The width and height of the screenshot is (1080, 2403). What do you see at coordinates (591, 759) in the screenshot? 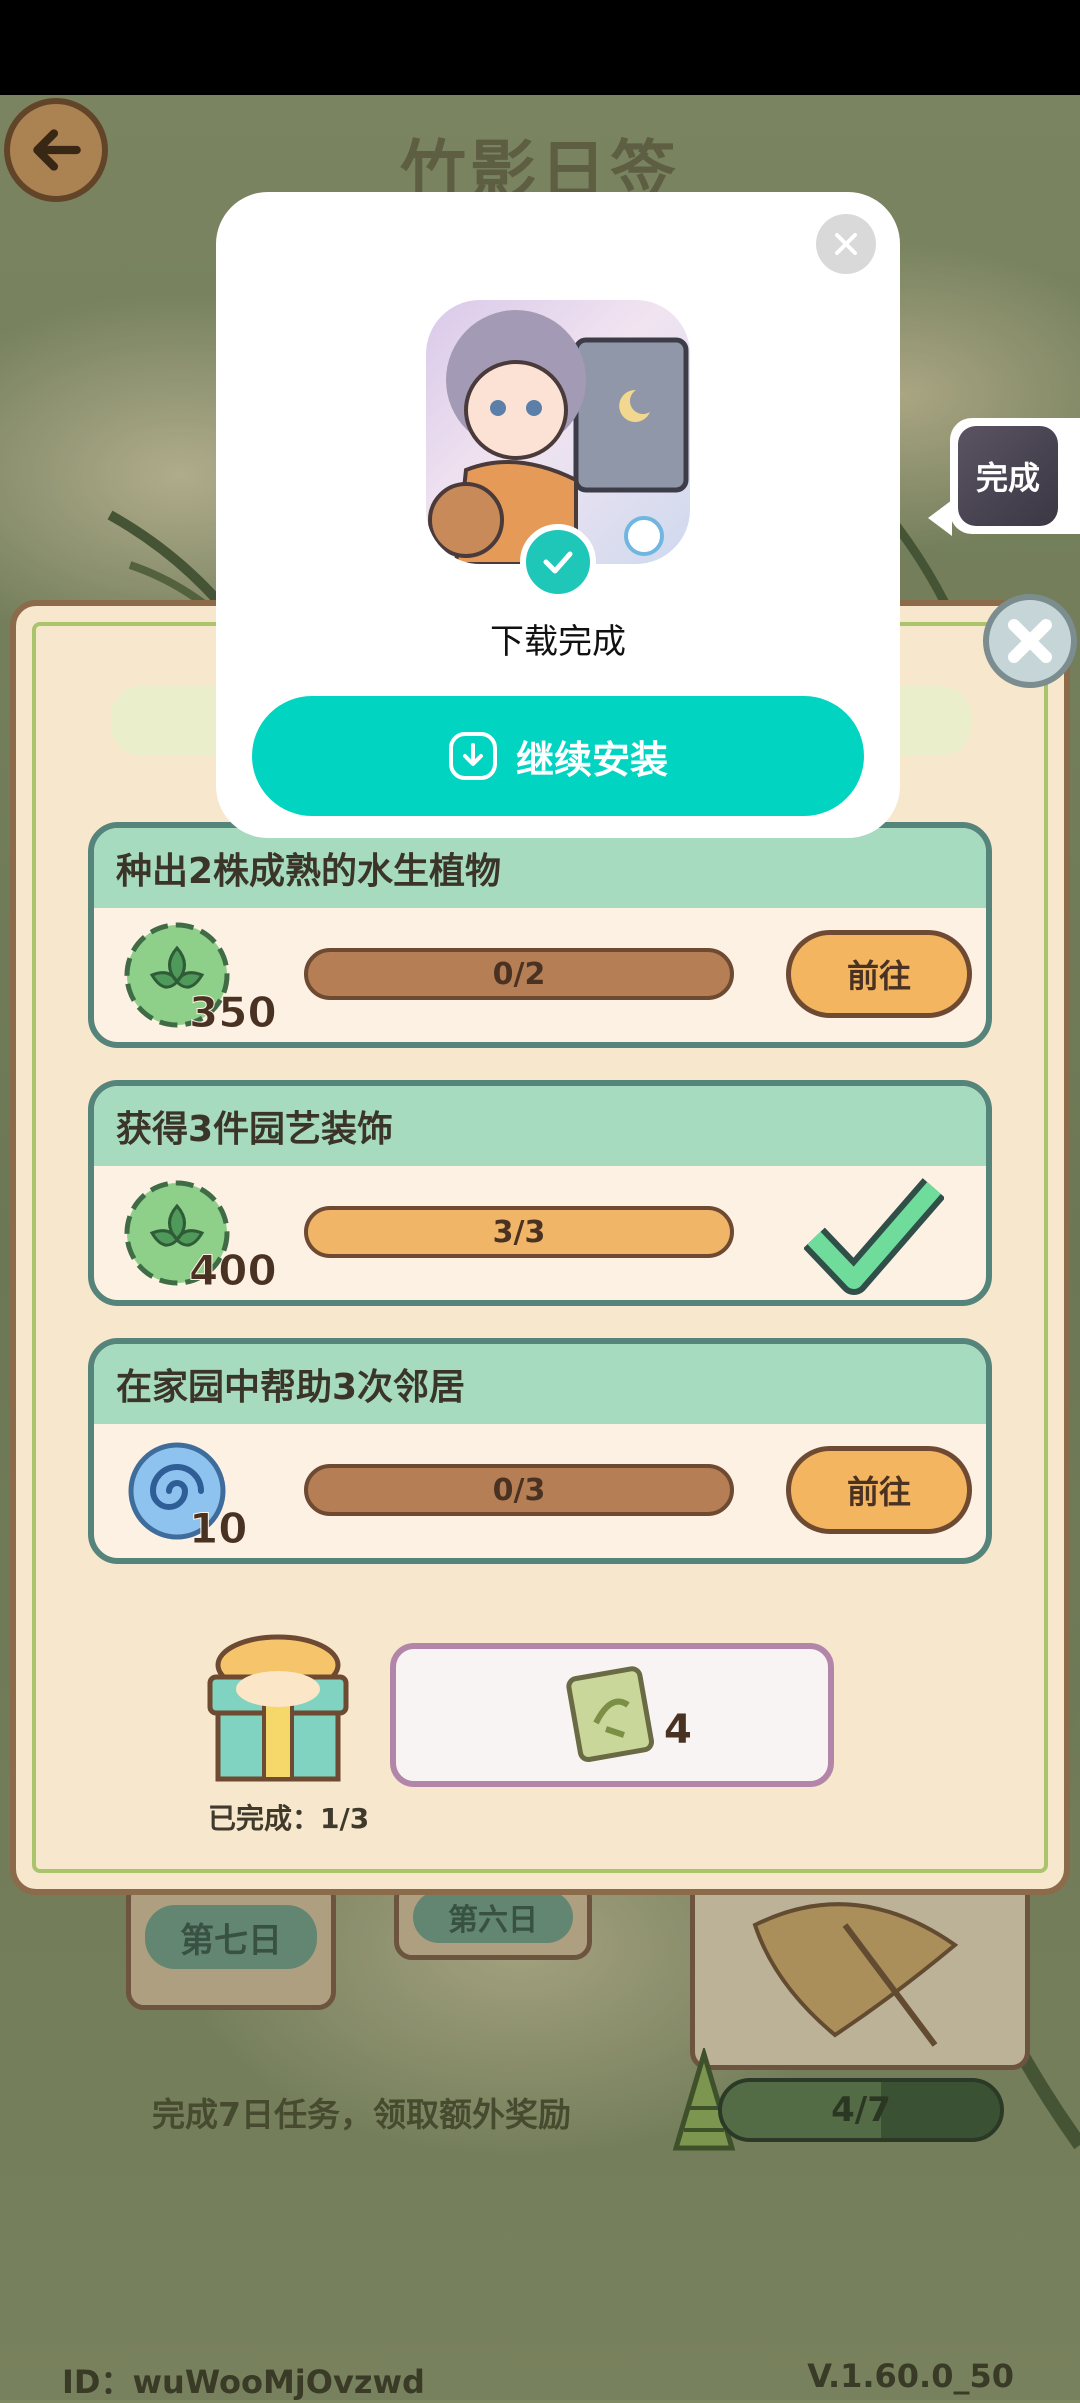
I see `continue-install-label: 继续安装` at bounding box center [591, 759].